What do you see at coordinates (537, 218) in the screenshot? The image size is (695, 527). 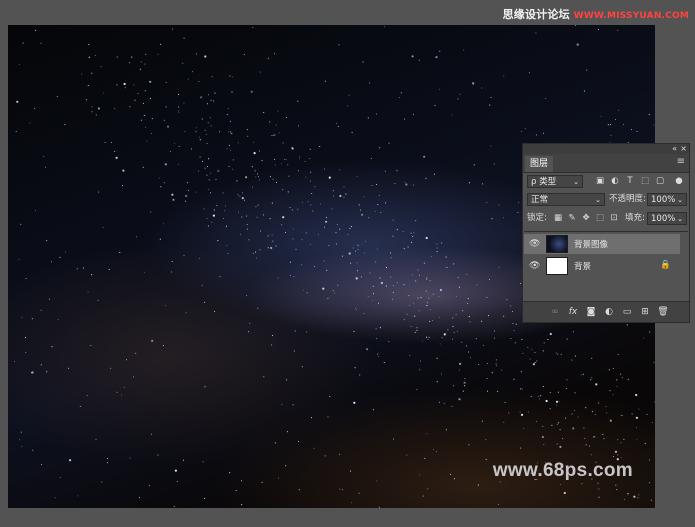 I see `lock-label: 锁定:` at bounding box center [537, 218].